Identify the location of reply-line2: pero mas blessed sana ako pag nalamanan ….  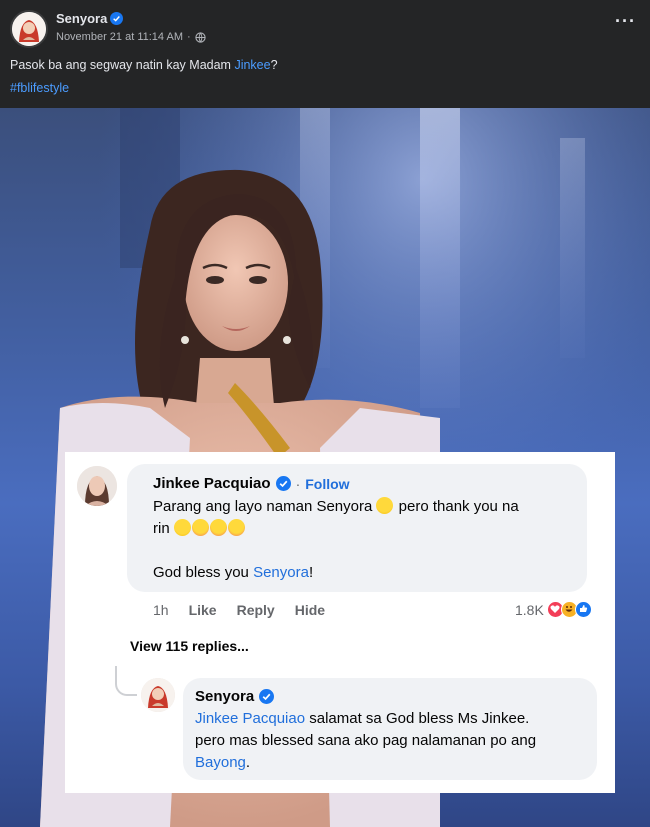
(366, 740).